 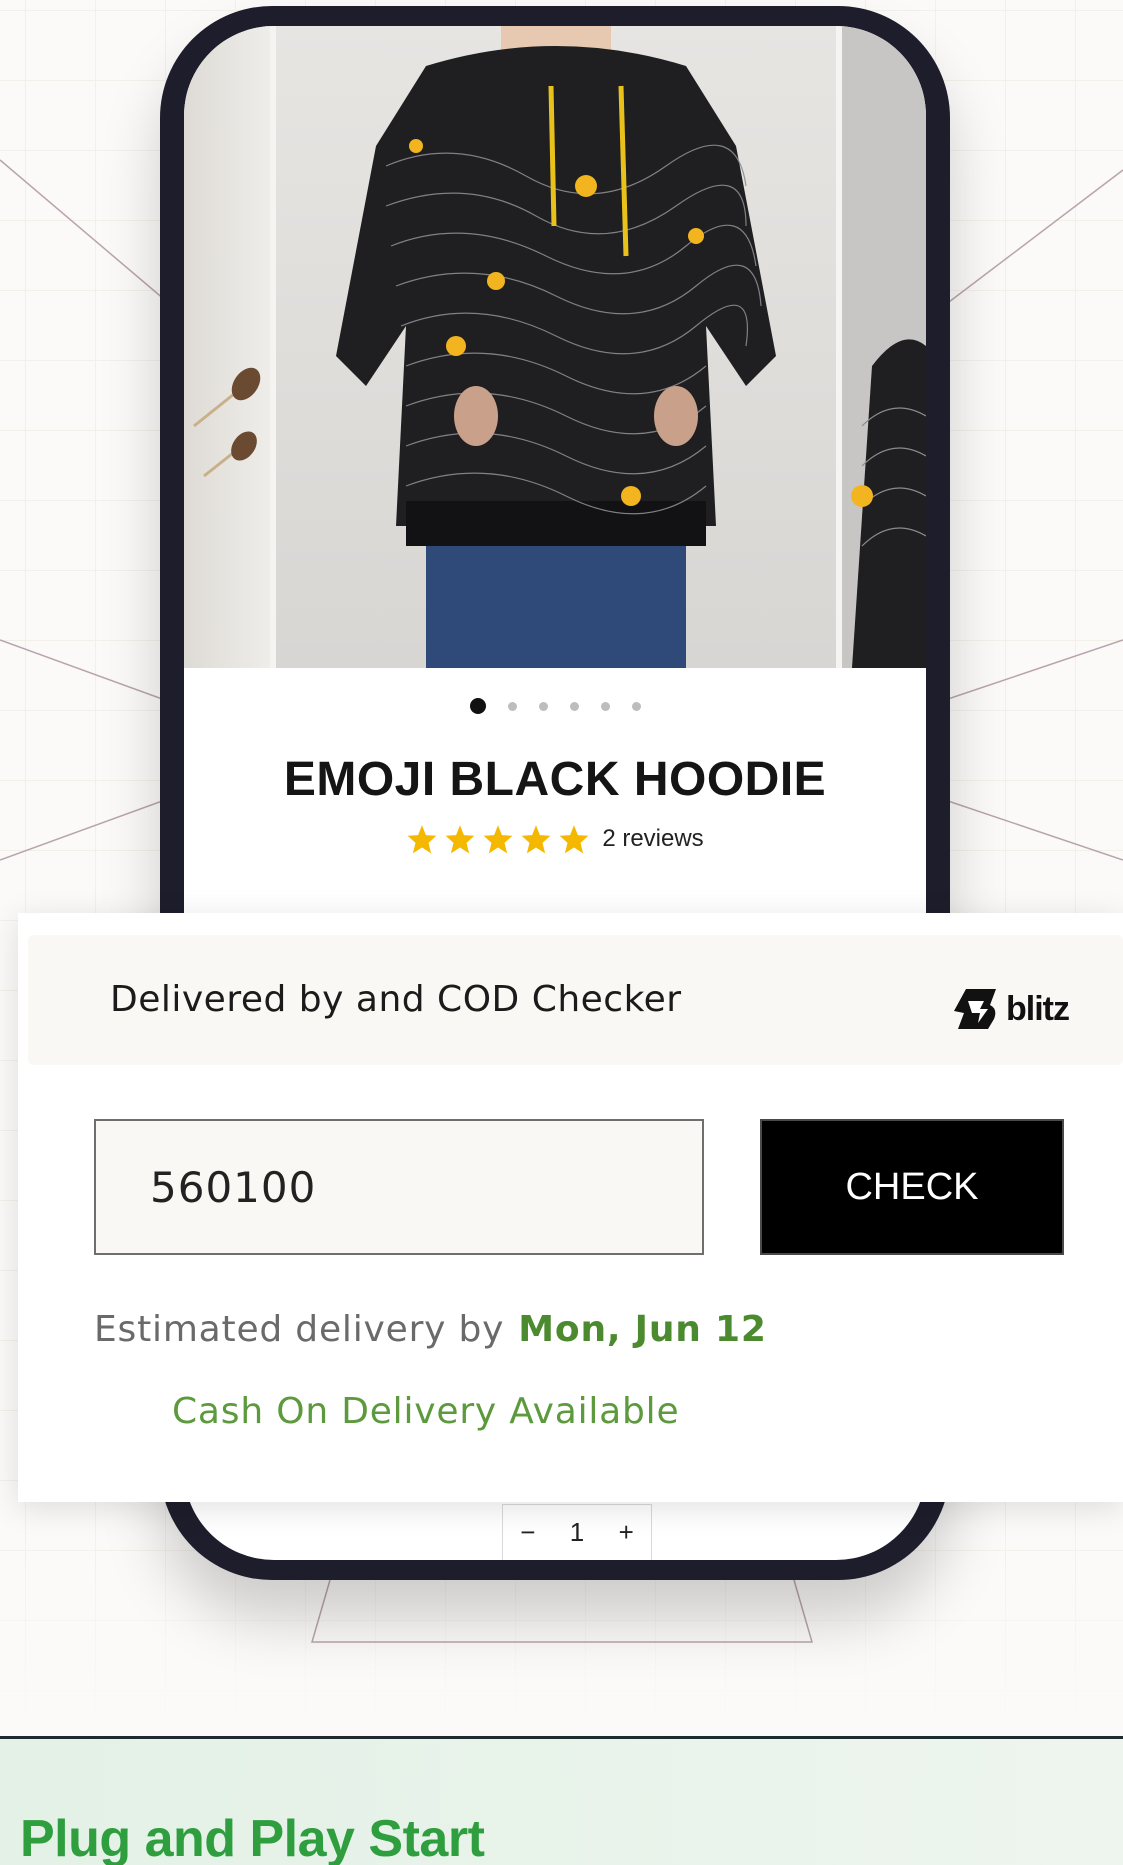 What do you see at coordinates (426, 1411) in the screenshot?
I see `cod-status: Cash On Delivery Available` at bounding box center [426, 1411].